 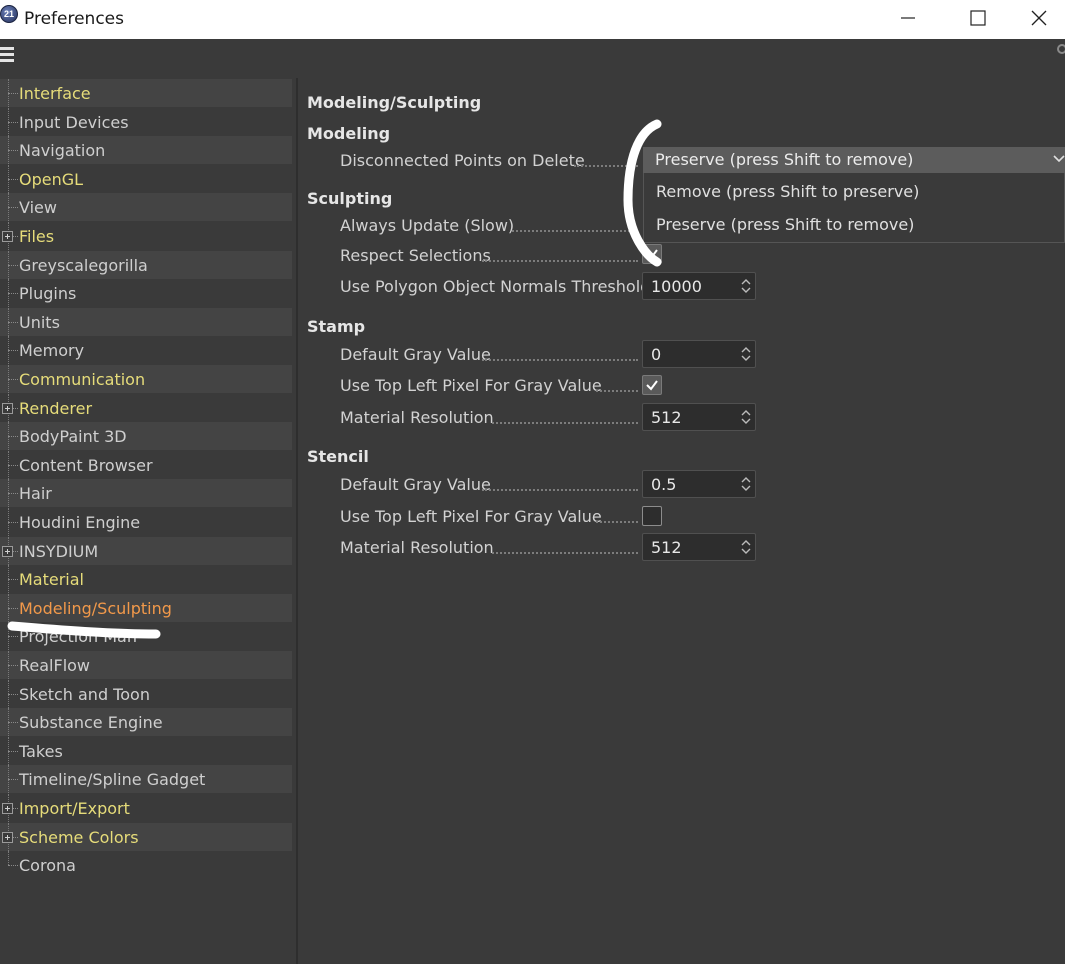 What do you see at coordinates (9, 14) in the screenshot?
I see `app-logo-icon: 21` at bounding box center [9, 14].